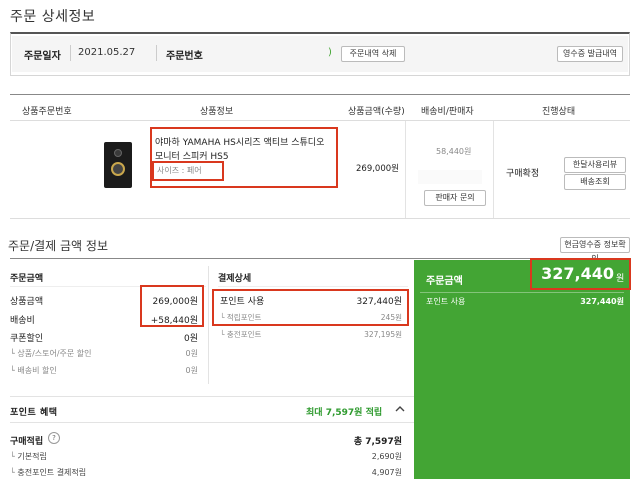 This screenshot has height=479, width=640. Describe the element at coordinates (320, 120) in the screenshot. I see `header-divider` at that location.